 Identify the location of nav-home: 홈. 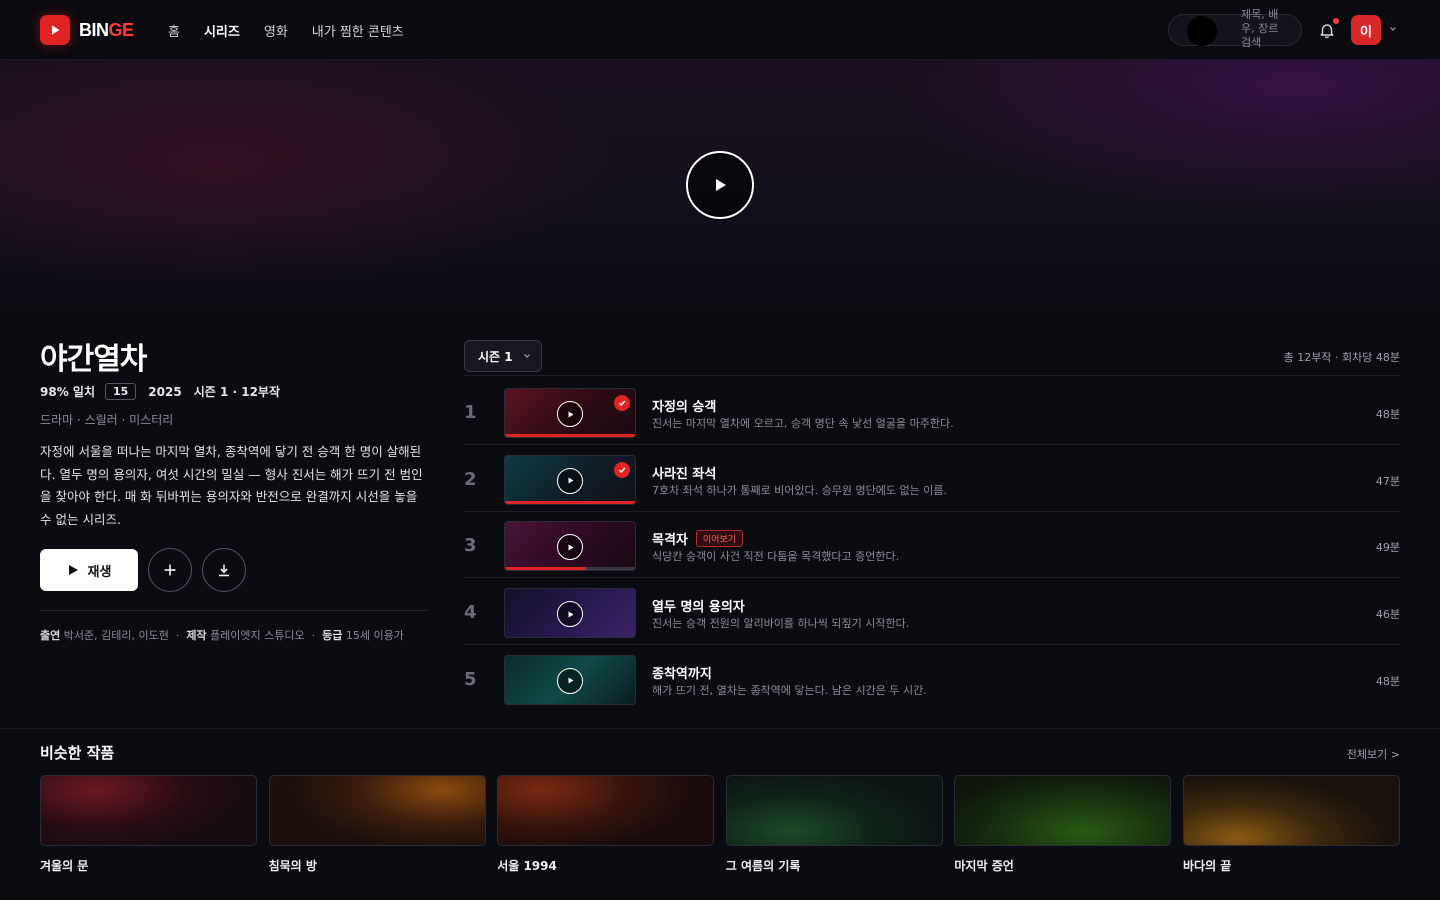
(174, 30).